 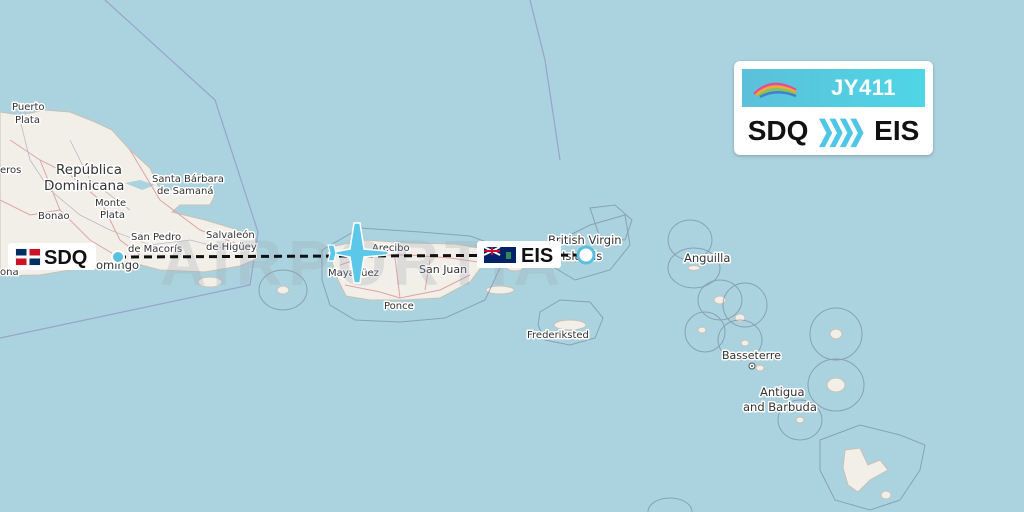 What do you see at coordinates (54, 216) in the screenshot?
I see `place-label: Bonao` at bounding box center [54, 216].